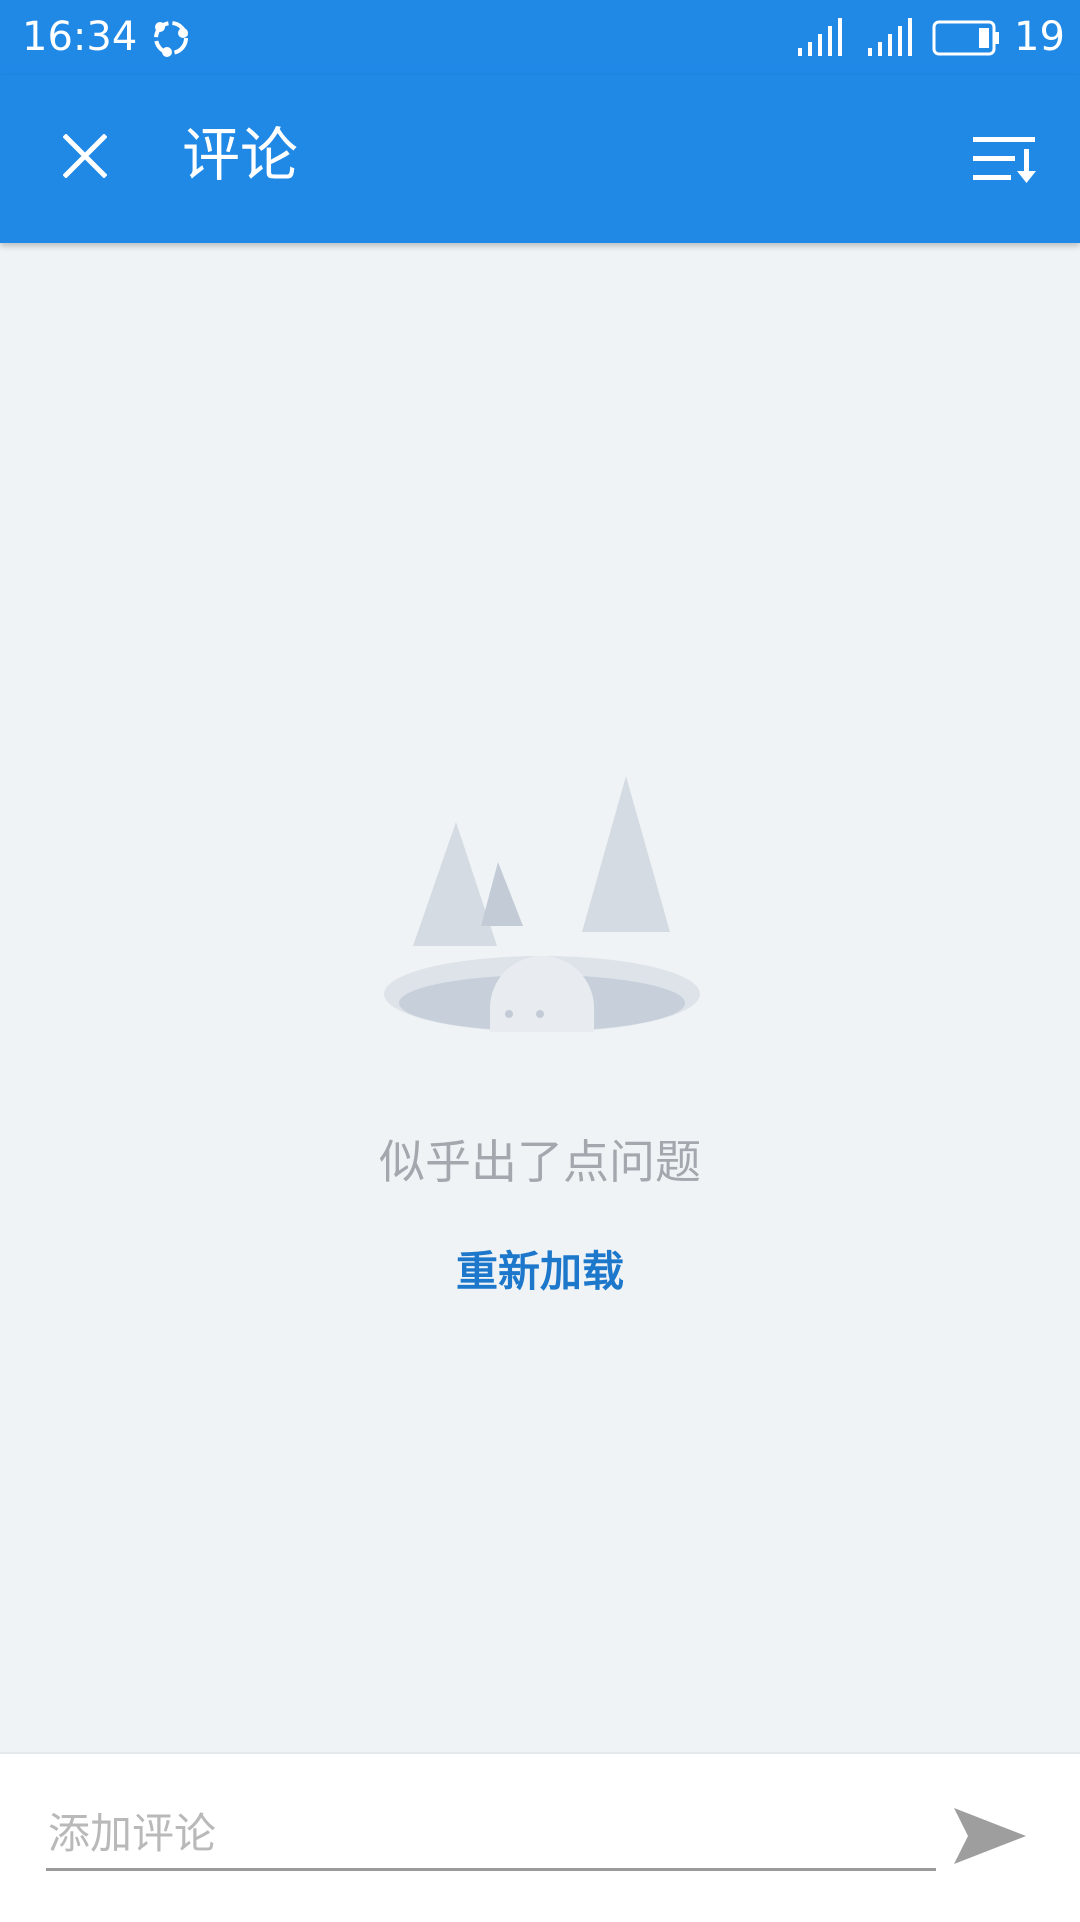 The height and width of the screenshot is (1922, 1080). I want to click on sync-icon, so click(171, 39).